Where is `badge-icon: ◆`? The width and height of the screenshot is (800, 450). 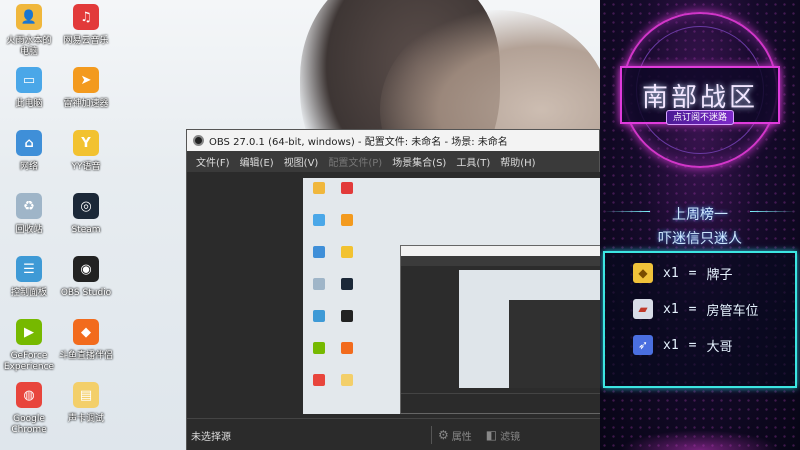
badge-icon: ◆ is located at coordinates (643, 273).